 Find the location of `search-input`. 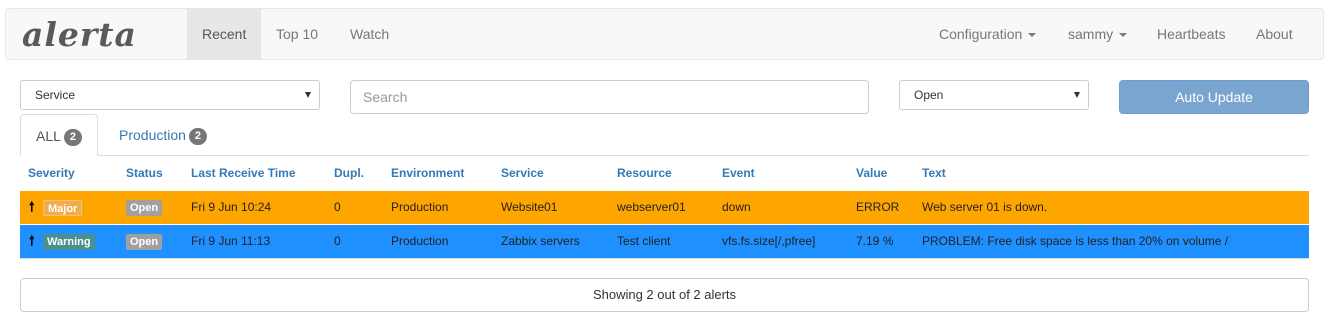

search-input is located at coordinates (609, 97).